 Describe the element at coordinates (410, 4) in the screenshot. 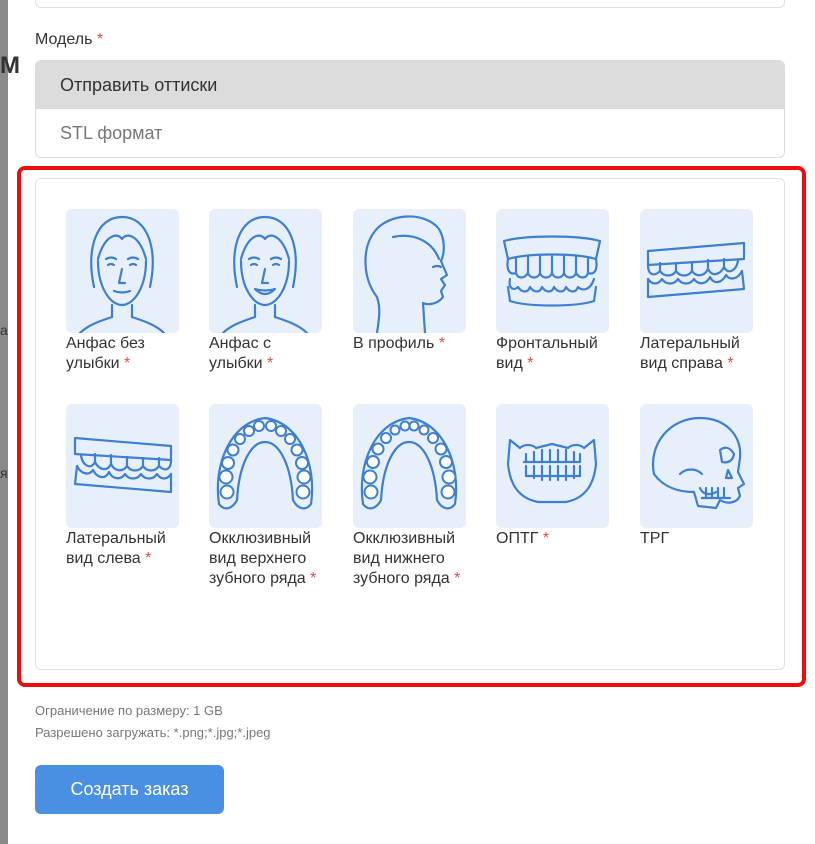

I see `previous-field-input` at that location.